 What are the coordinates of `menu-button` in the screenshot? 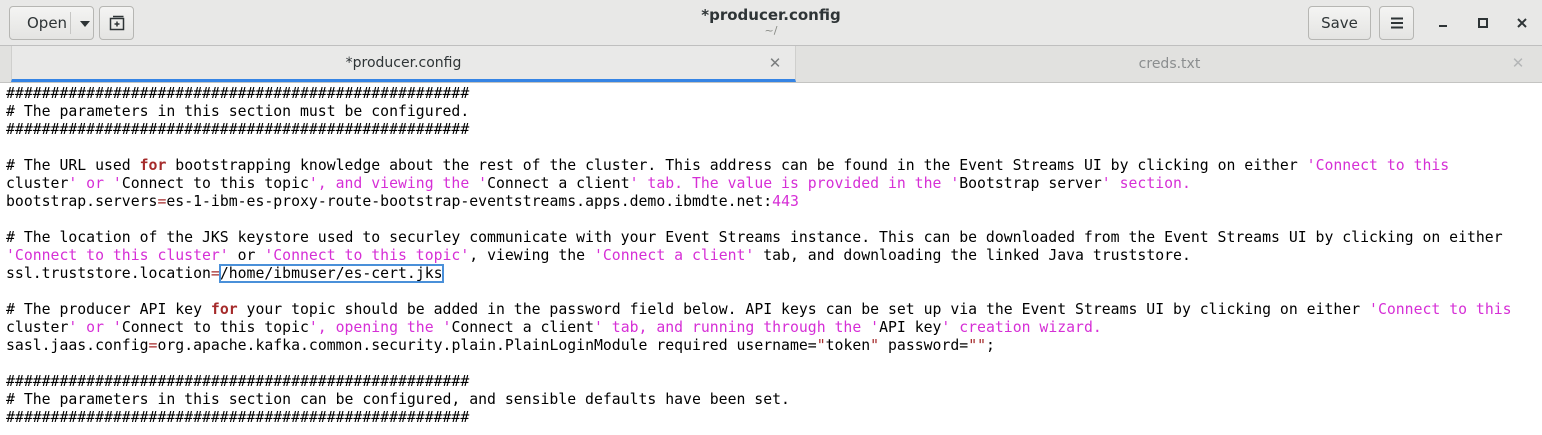 It's located at (1396, 23).